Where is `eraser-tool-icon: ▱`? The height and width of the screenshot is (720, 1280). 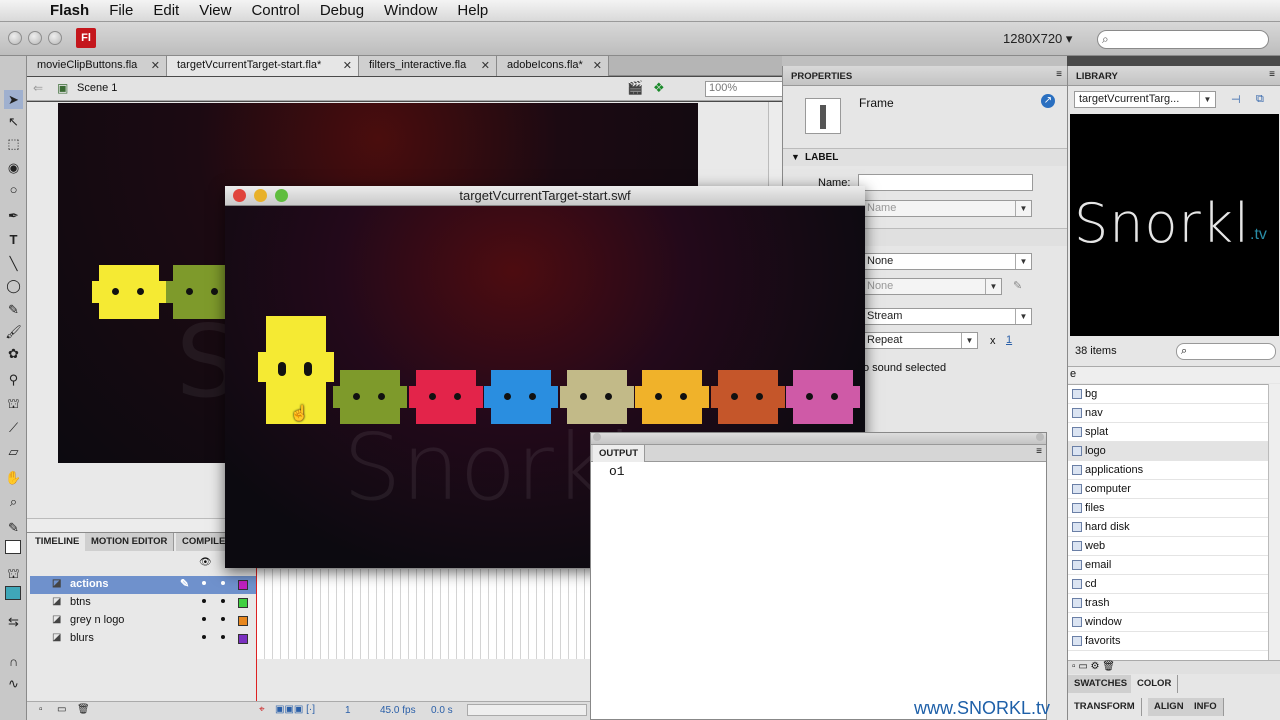 eraser-tool-icon: ▱ is located at coordinates (13, 451).